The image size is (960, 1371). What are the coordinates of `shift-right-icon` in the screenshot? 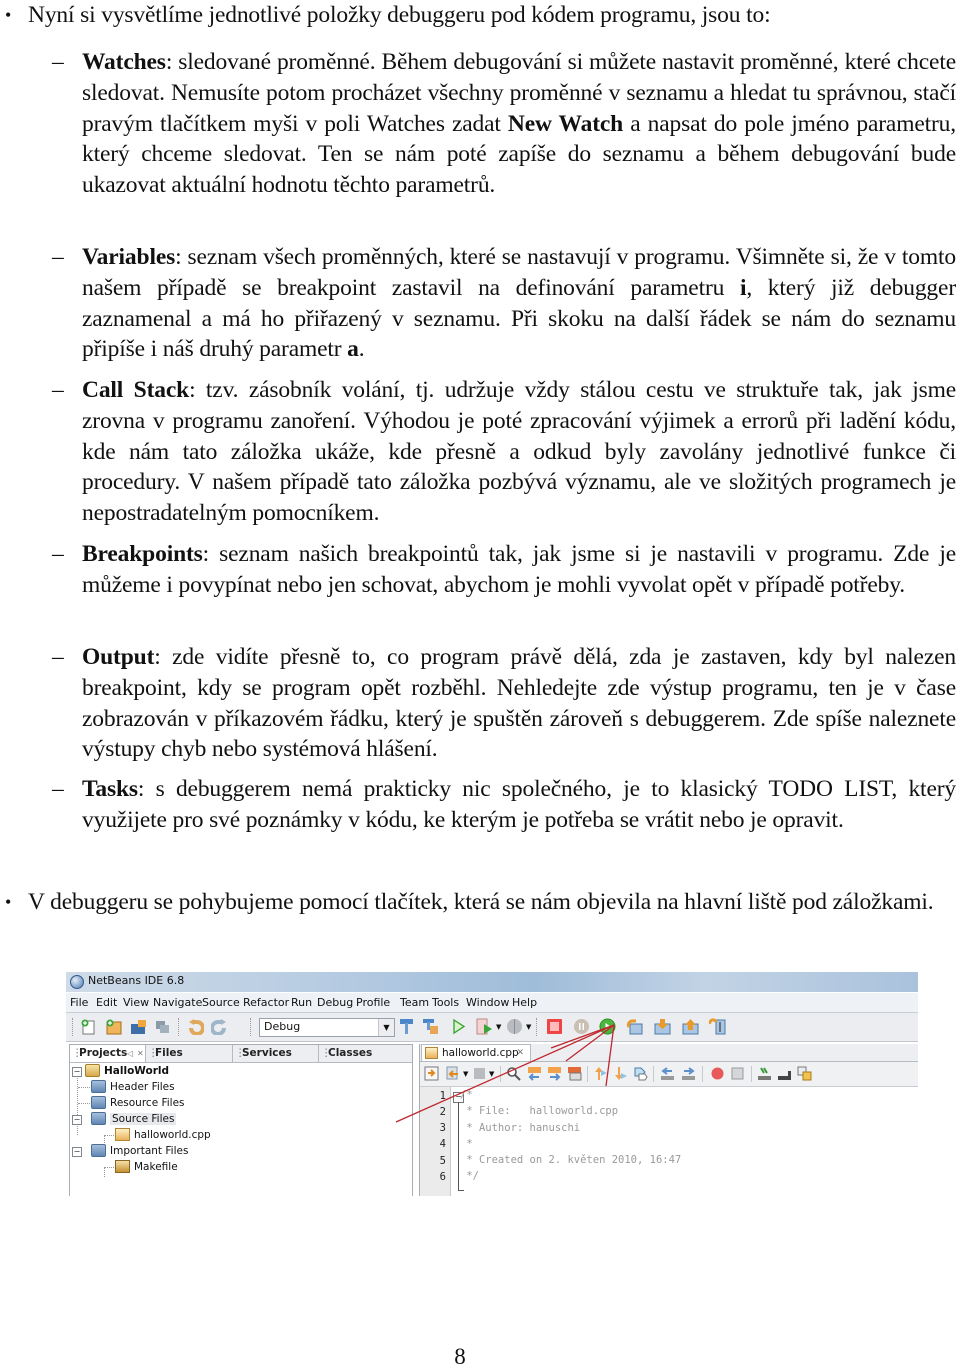 It's located at (688, 1073).